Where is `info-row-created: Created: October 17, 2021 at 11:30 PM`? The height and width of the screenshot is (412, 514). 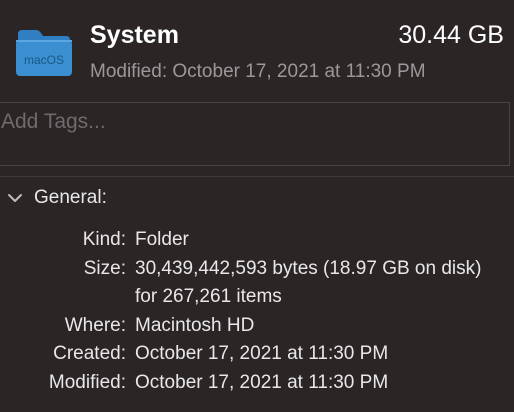 info-row-created: Created: October 17, 2021 at 11:30 PM is located at coordinates (257, 354).